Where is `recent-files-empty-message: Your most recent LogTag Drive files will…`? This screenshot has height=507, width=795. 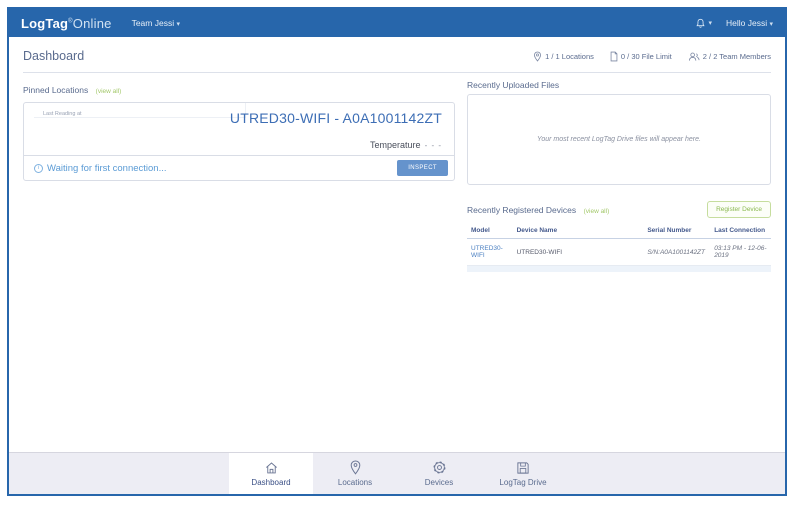 recent-files-empty-message: Your most recent LogTag Drive files will… is located at coordinates (619, 139).